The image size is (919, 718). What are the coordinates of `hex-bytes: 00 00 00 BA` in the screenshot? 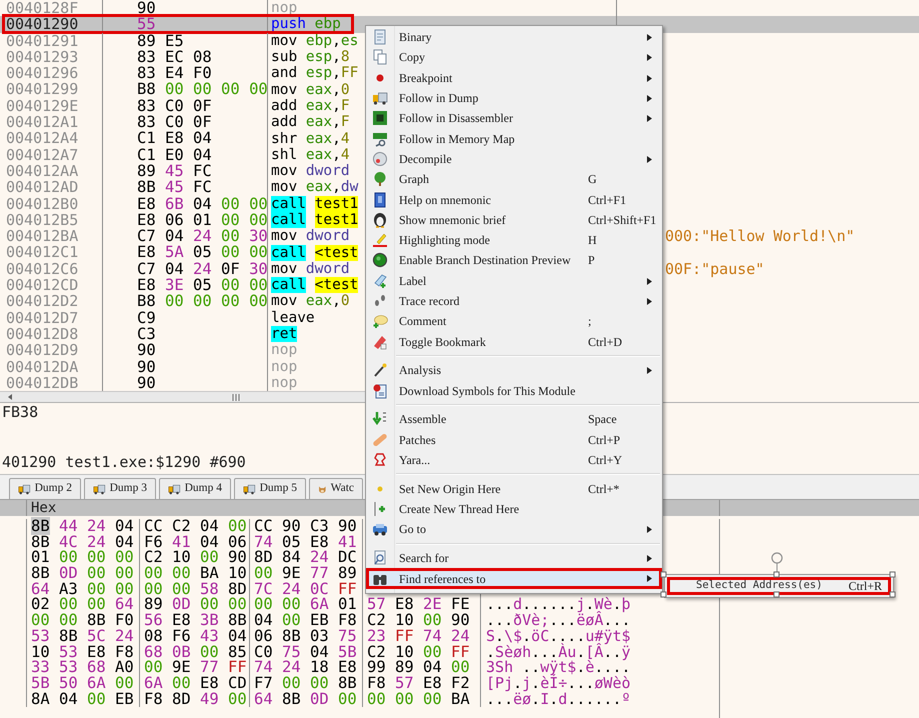 It's located at (418, 699).